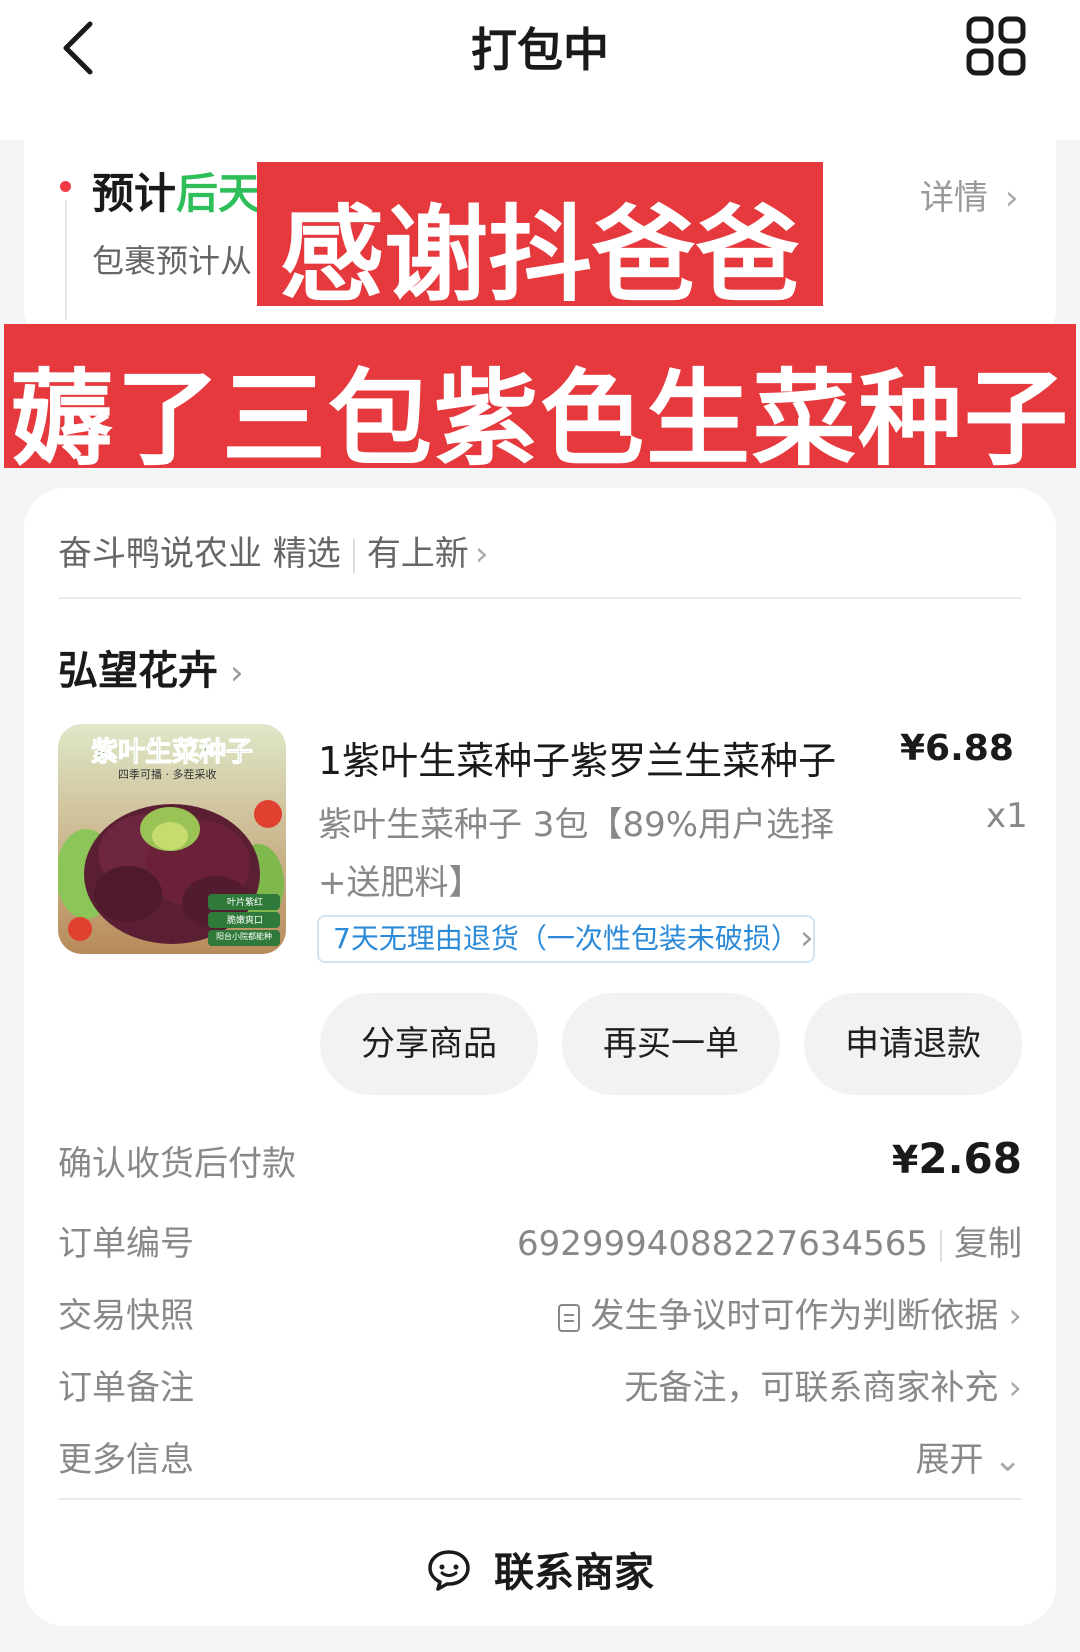 The height and width of the screenshot is (1652, 1080). Describe the element at coordinates (66, 260) in the screenshot. I see `timeline-line` at that location.